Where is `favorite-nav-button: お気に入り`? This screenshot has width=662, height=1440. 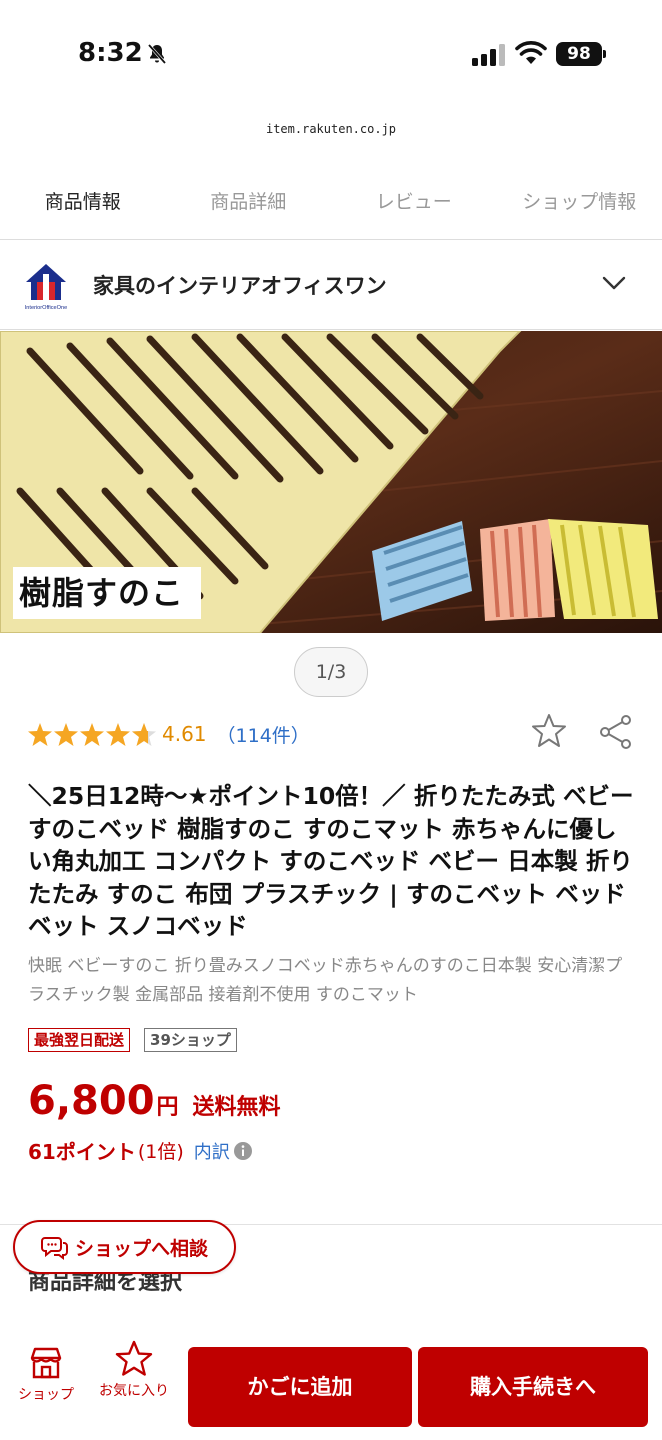
favorite-nav-button: お気に入り is located at coordinates (134, 1370).